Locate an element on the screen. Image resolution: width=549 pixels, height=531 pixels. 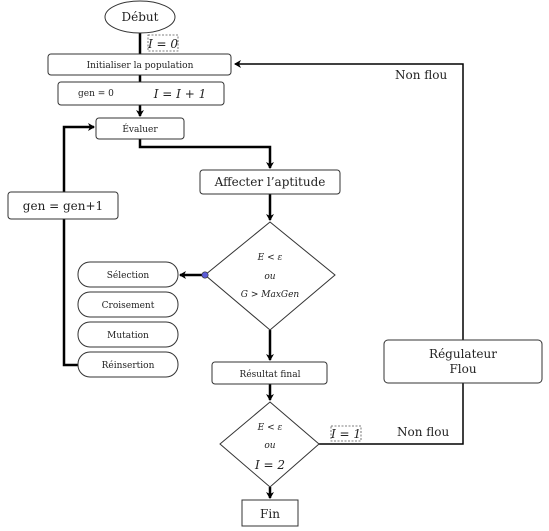
final-result-node: Résultat final is located at coordinates (269, 373).